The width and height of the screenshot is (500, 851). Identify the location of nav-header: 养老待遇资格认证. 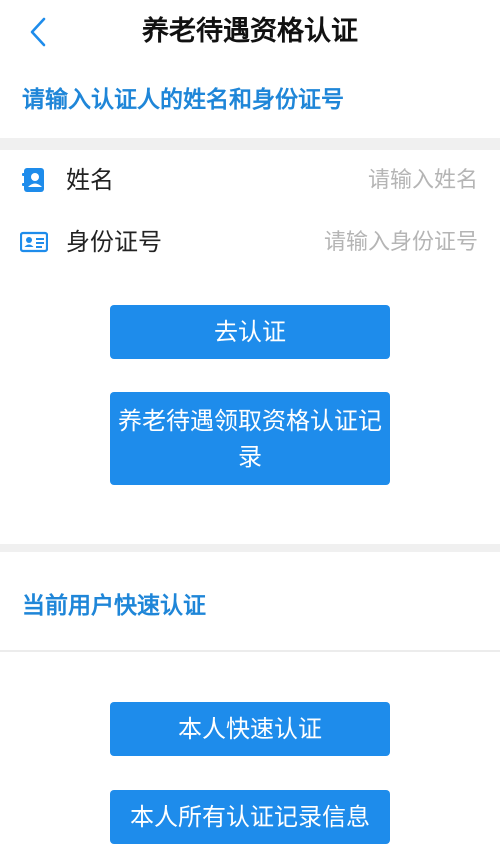
(250, 32).